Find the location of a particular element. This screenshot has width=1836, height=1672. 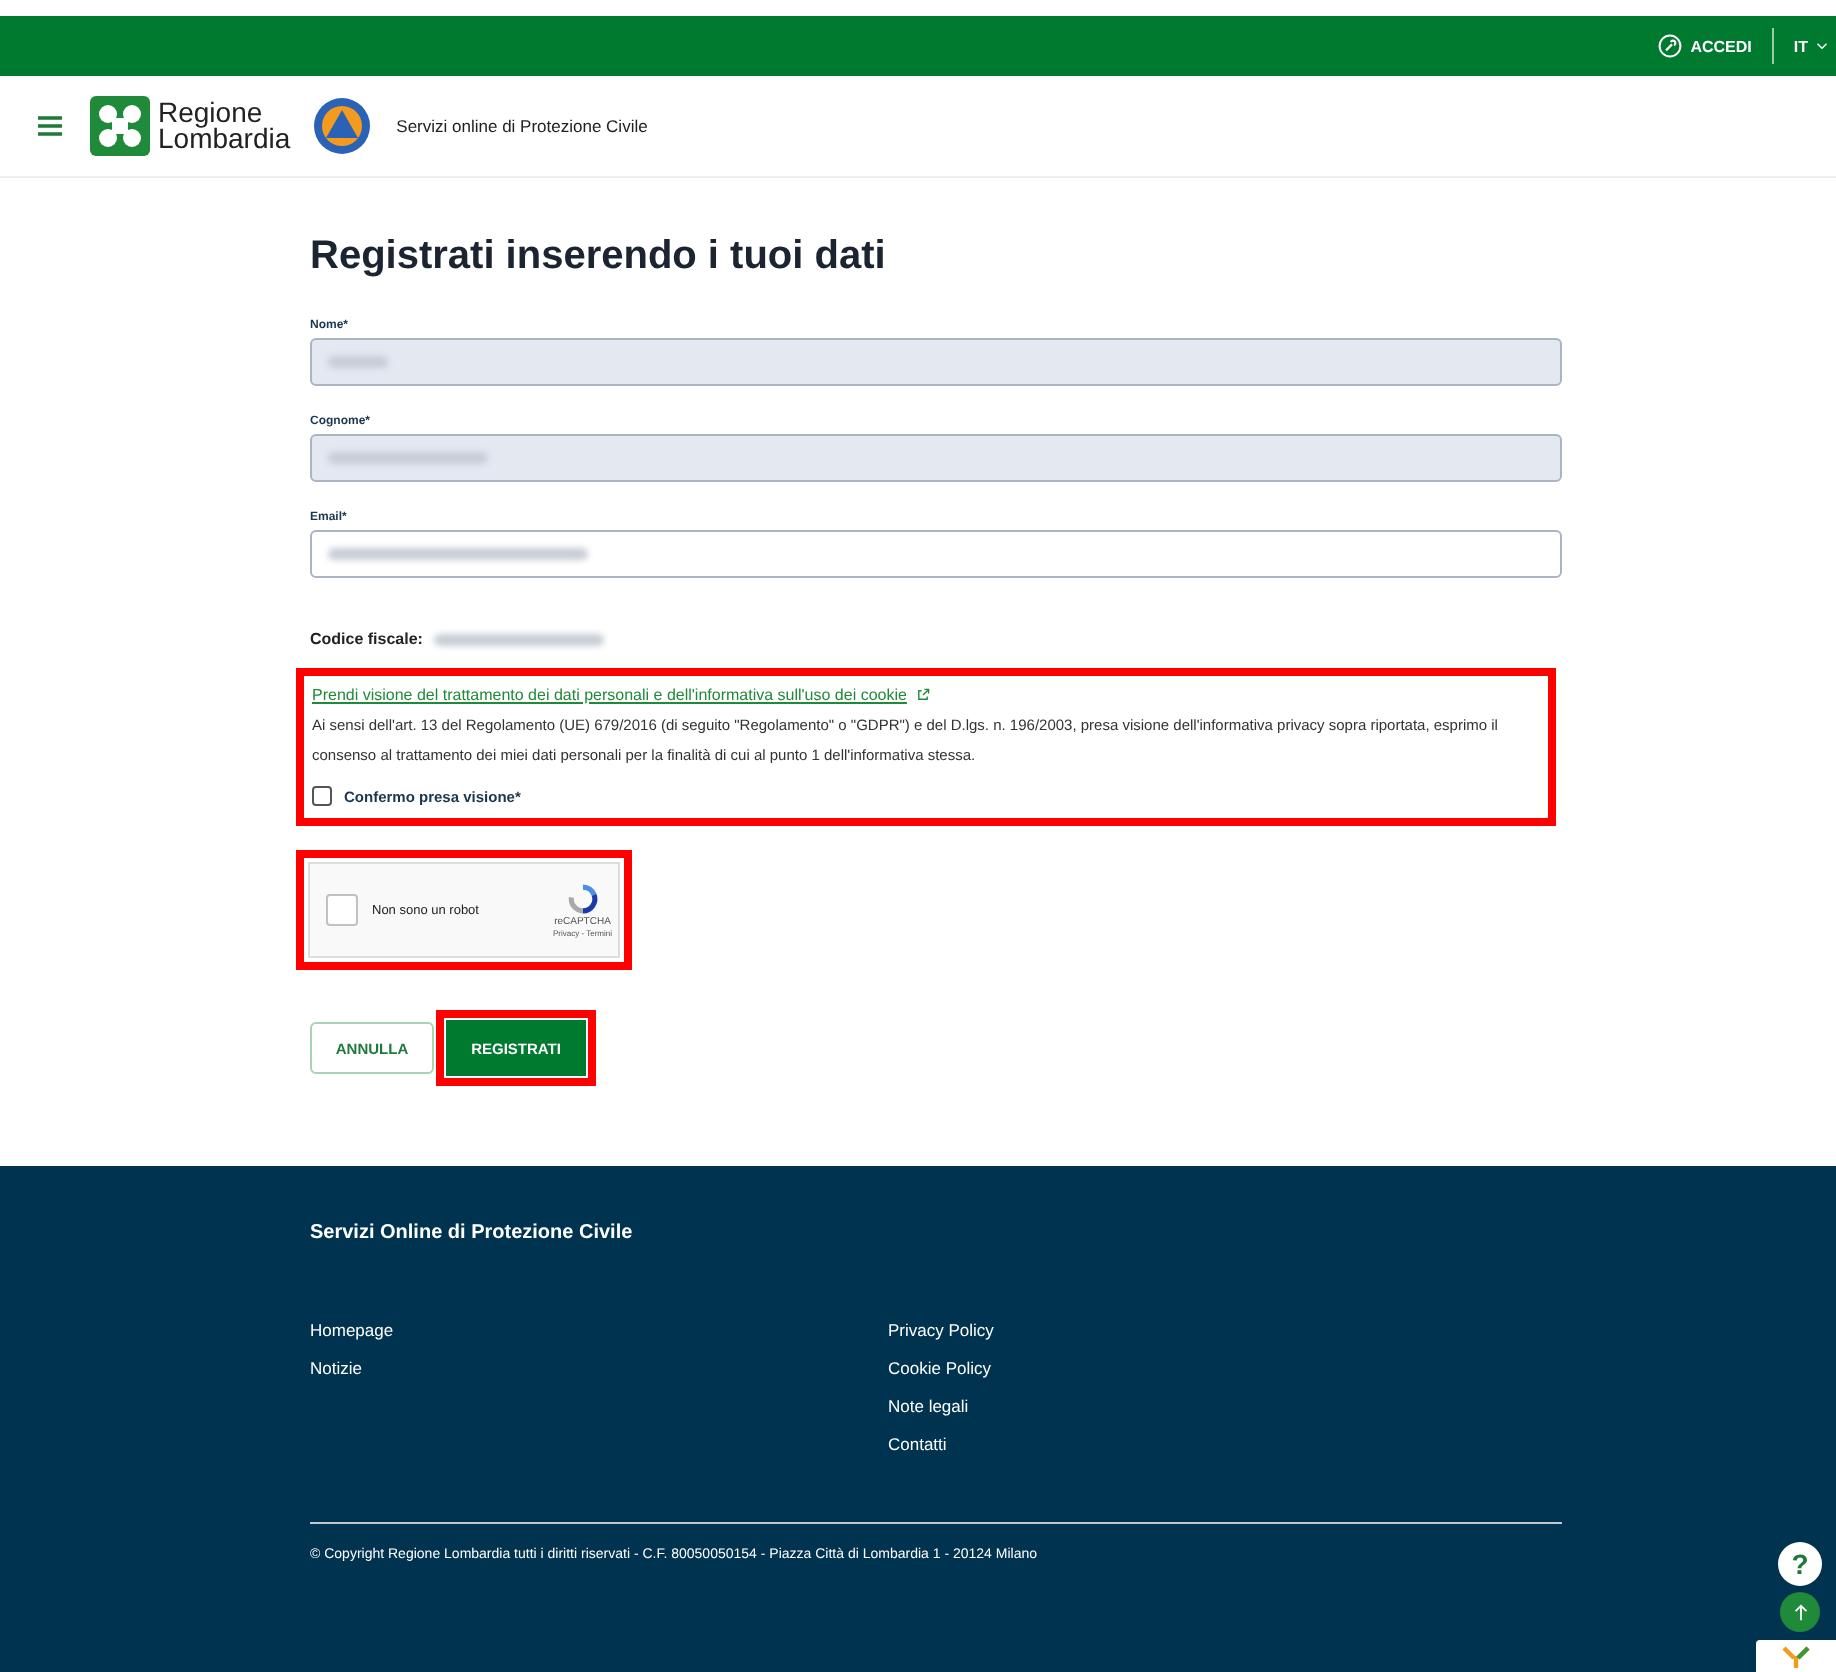

page-title: Registrati inserendo i tuoi dati is located at coordinates (599, 257).